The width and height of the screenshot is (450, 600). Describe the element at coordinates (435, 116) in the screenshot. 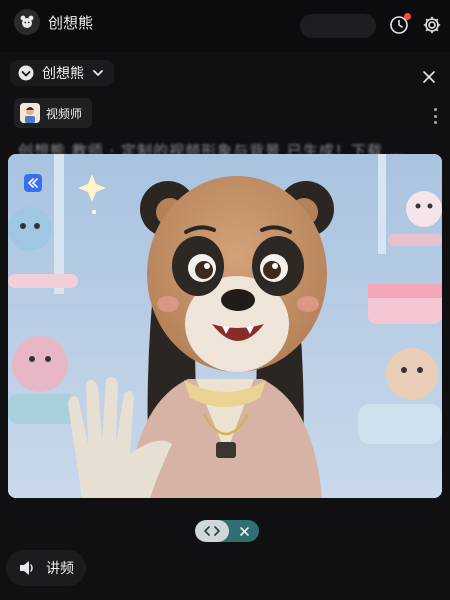

I see `more-vertical-icon` at that location.